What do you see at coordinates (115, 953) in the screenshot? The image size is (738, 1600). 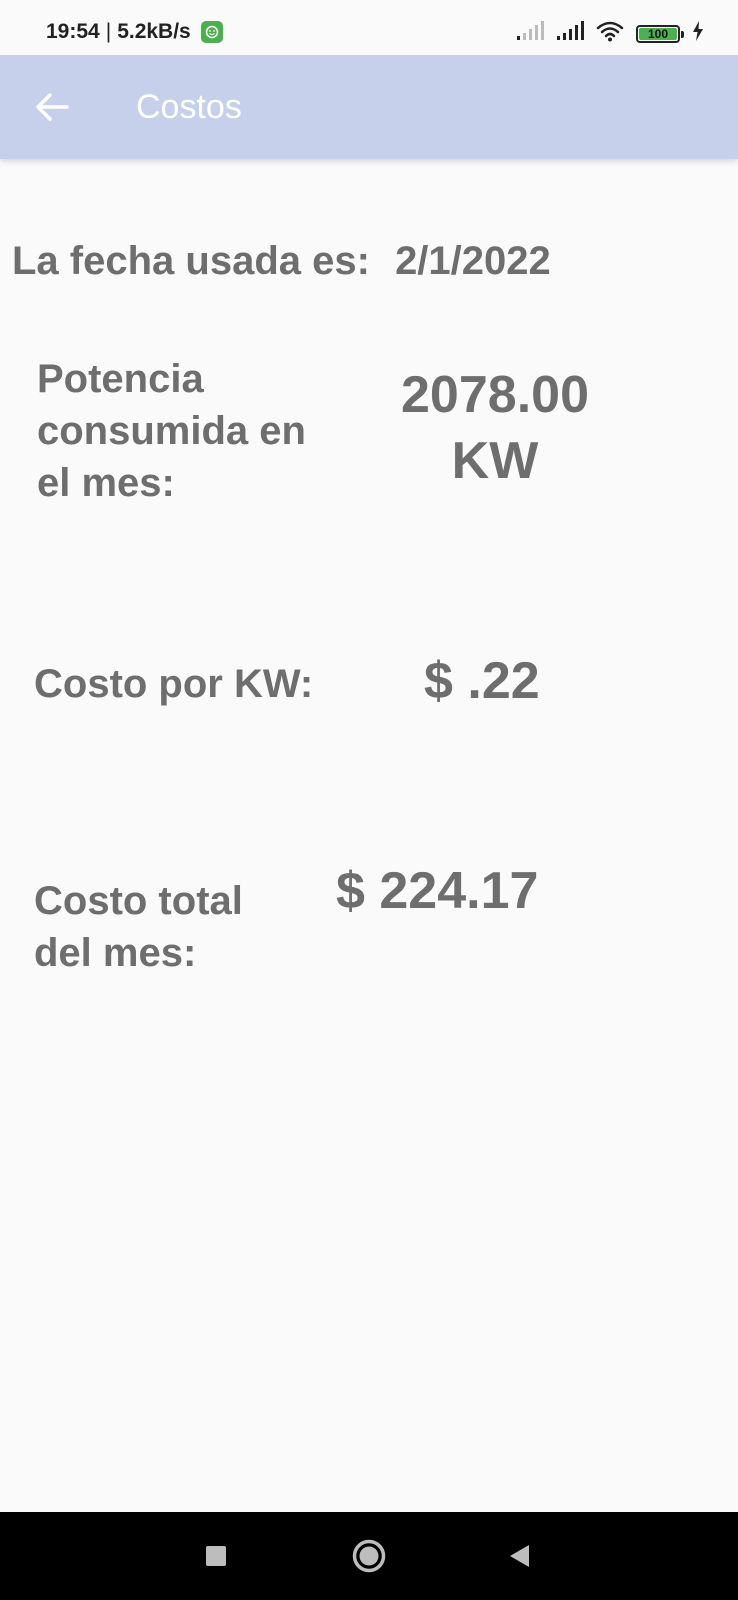 I see `total-cost-label-line2: del mes:` at bounding box center [115, 953].